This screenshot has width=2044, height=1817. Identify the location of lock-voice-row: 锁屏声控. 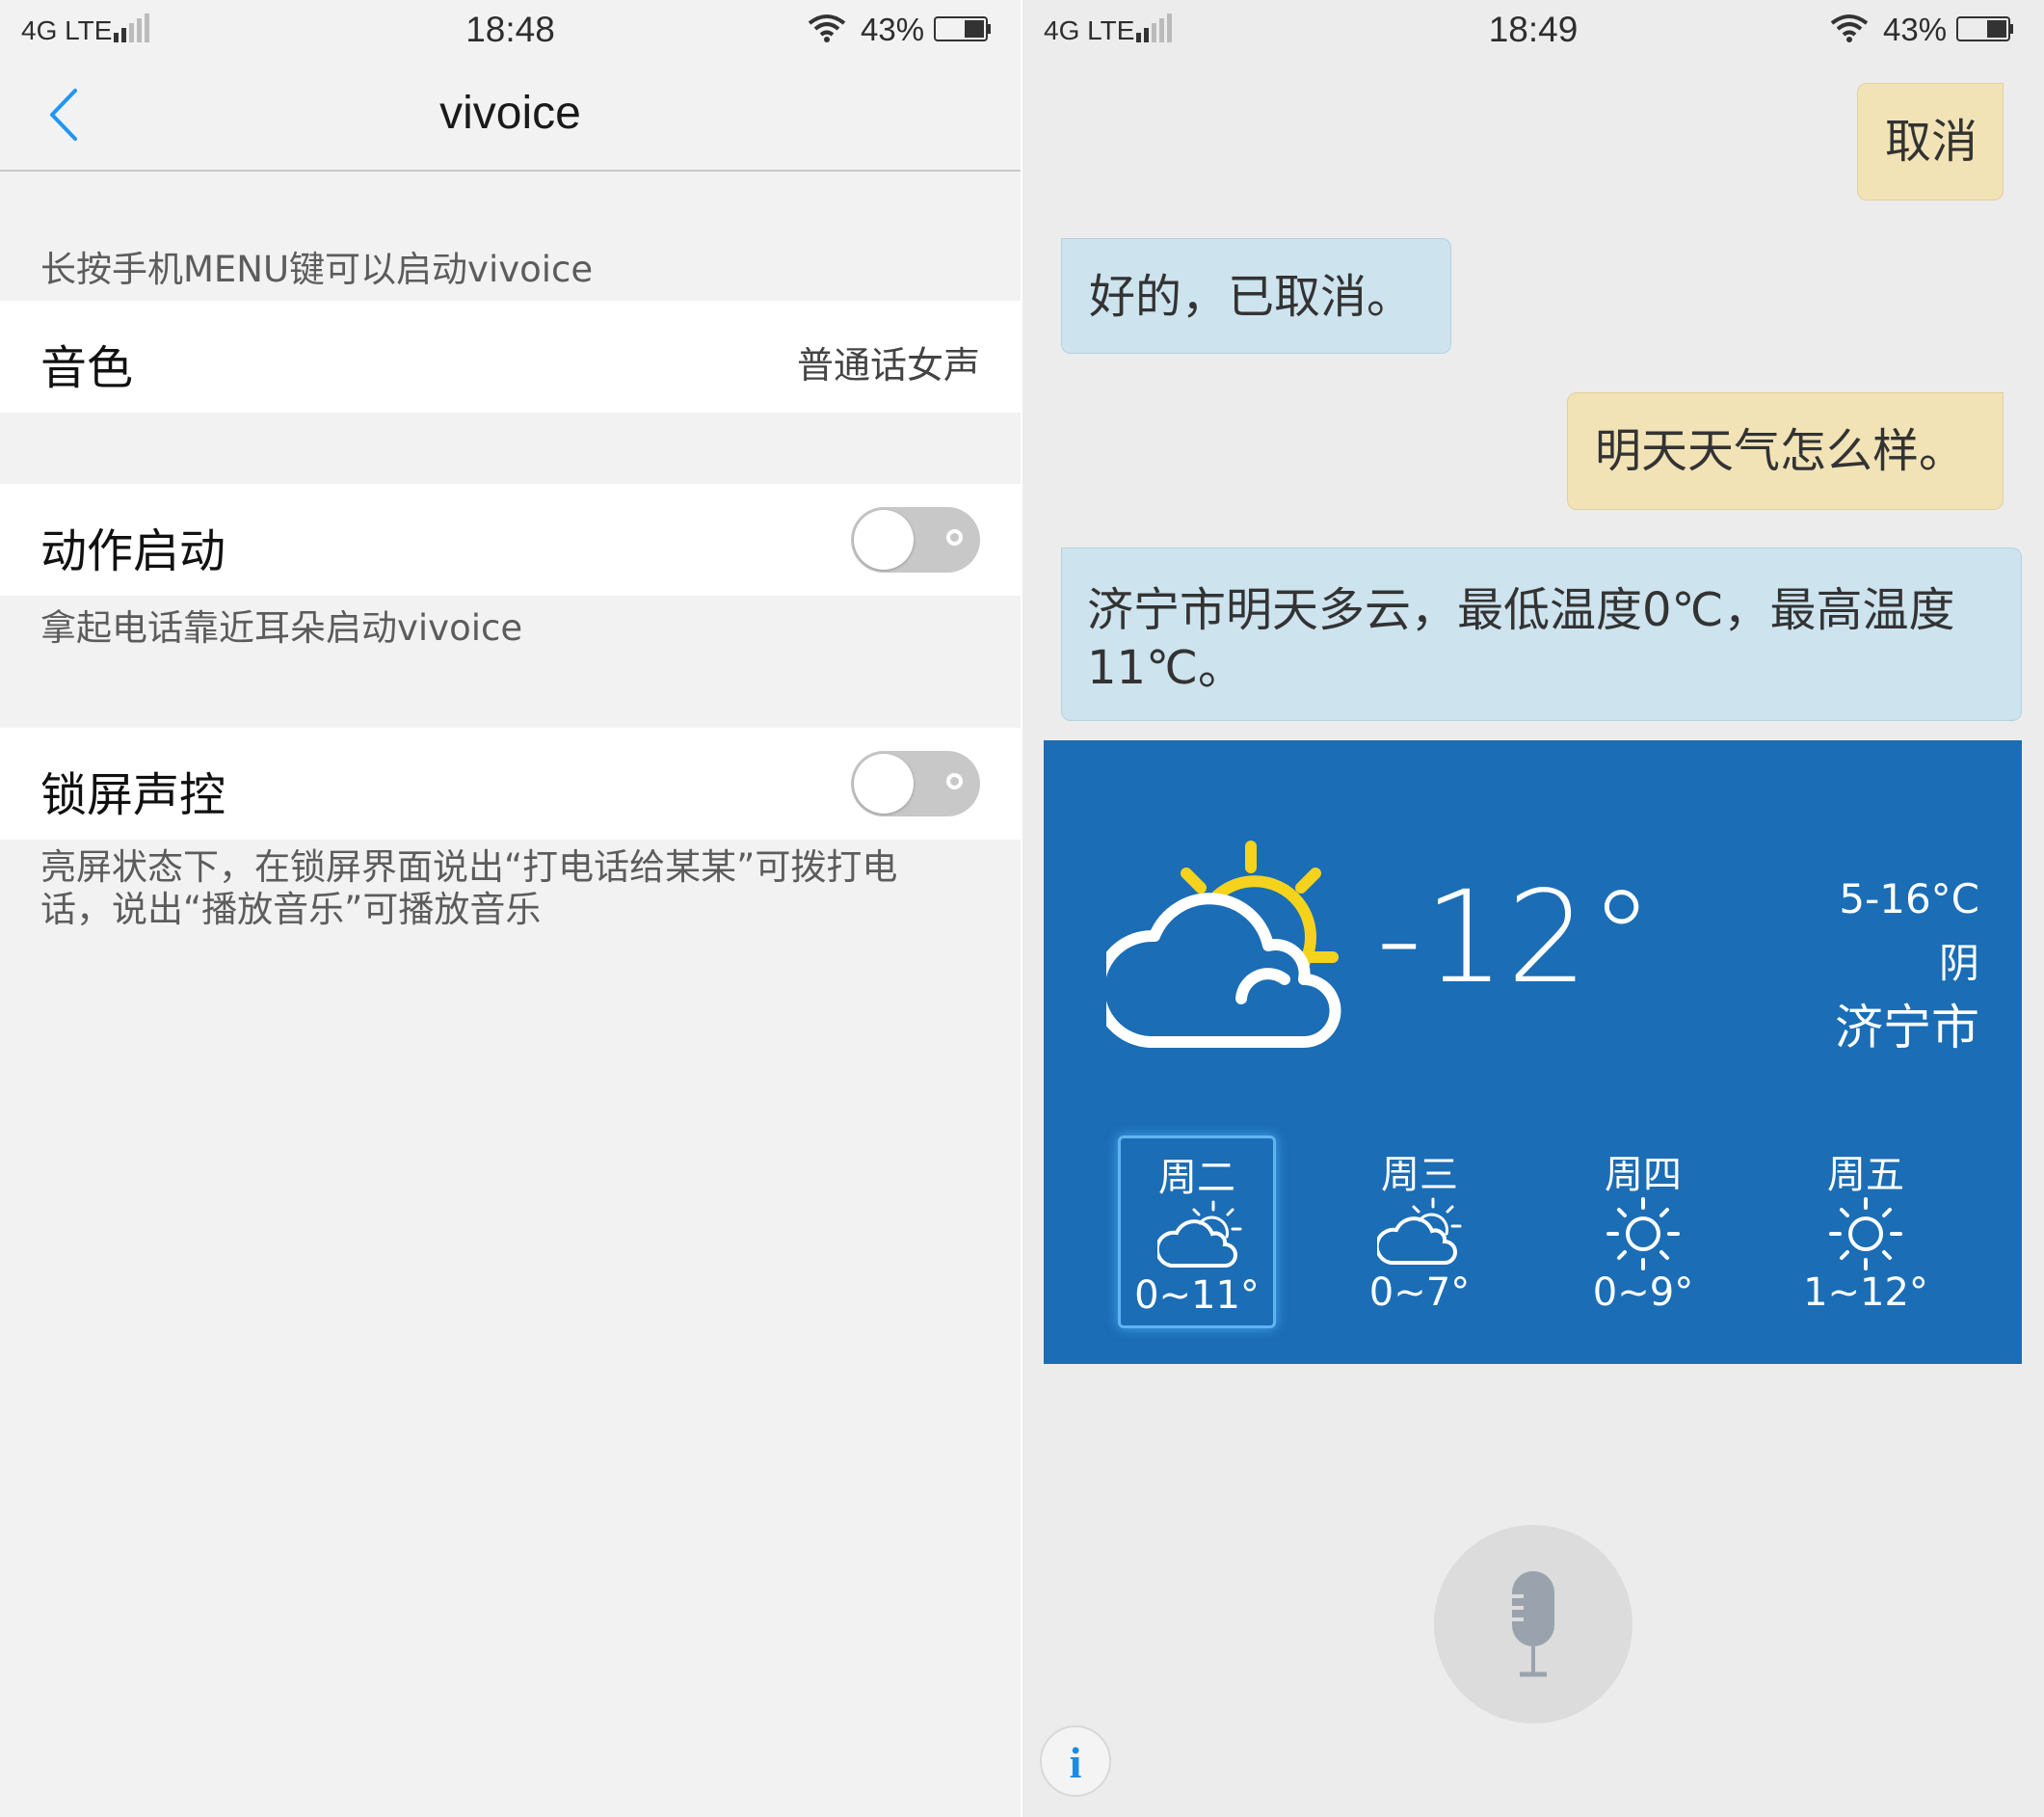
(511, 784).